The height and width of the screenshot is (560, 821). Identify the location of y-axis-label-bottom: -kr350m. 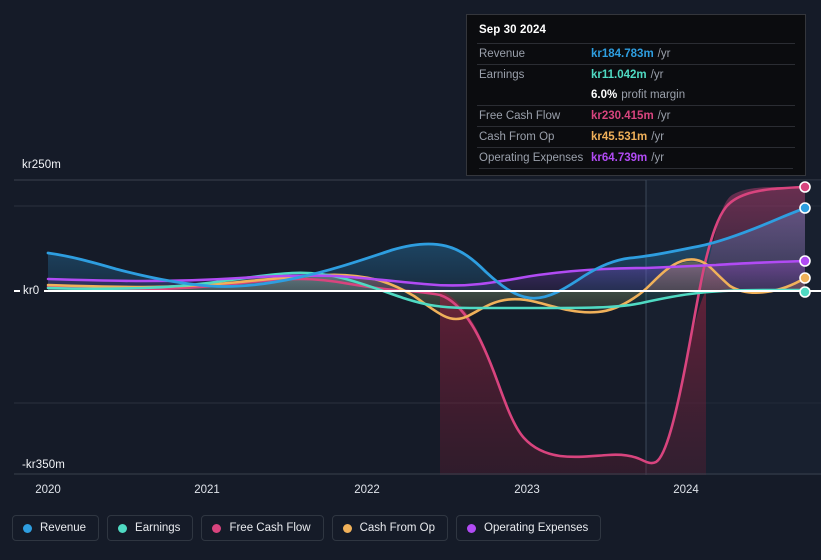
(45, 465).